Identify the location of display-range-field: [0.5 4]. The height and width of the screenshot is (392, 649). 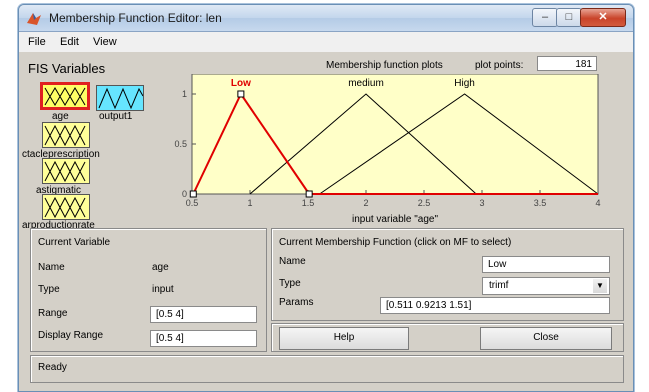
(203, 338).